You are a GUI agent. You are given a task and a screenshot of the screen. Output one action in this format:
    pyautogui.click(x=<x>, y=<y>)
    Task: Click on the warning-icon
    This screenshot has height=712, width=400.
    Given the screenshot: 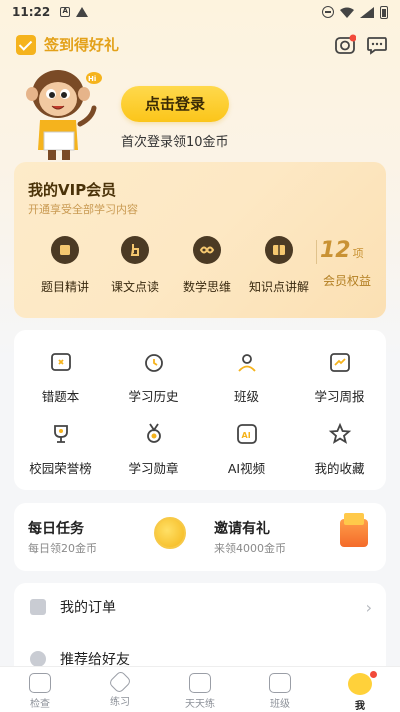 What is the action you would take?
    pyautogui.click(x=82, y=12)
    